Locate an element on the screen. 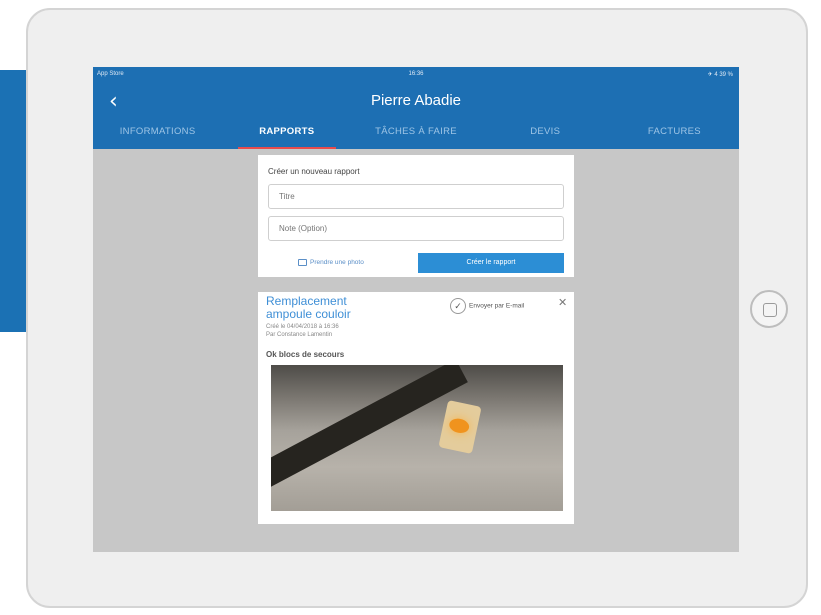 This screenshot has height=615, width=821. report-photo is located at coordinates (417, 438).